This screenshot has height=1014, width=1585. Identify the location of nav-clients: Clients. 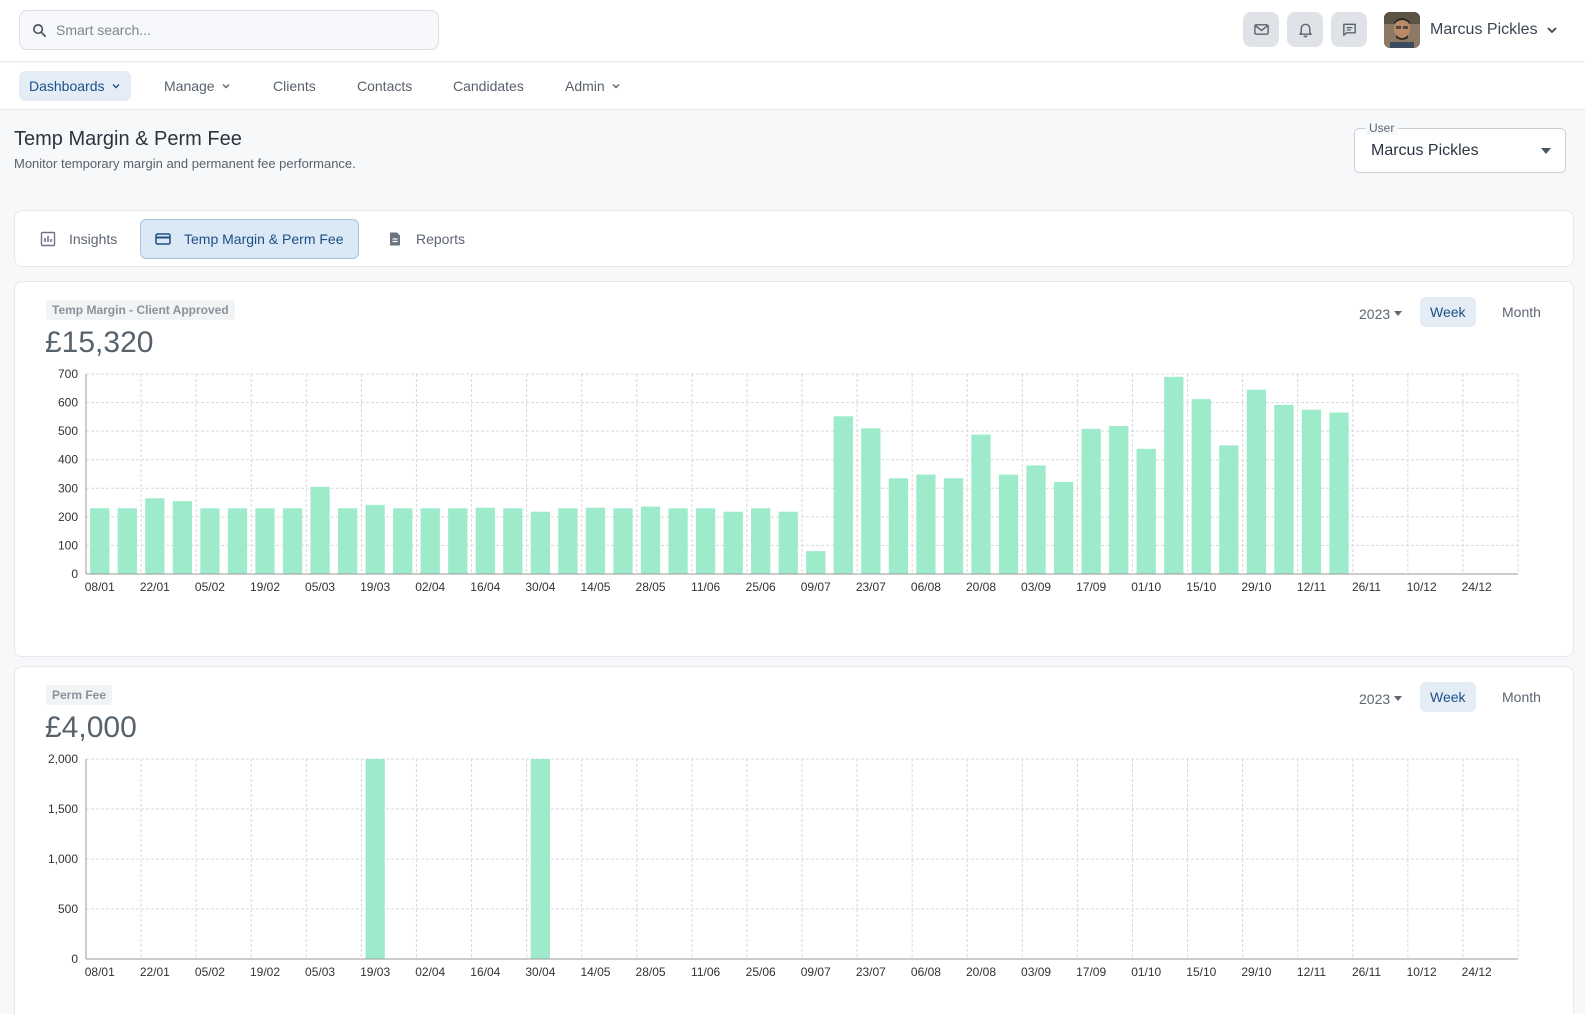
(294, 86).